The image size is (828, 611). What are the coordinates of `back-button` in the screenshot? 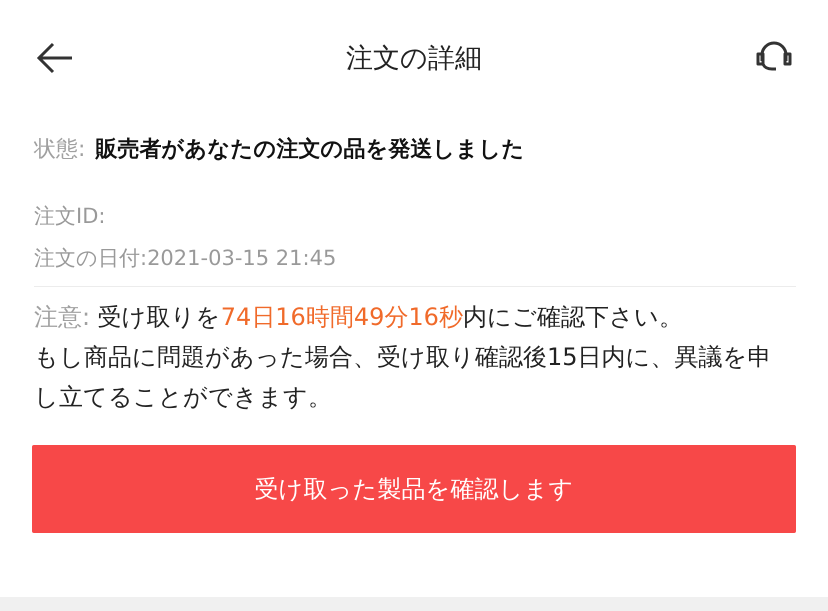 It's located at (55, 58).